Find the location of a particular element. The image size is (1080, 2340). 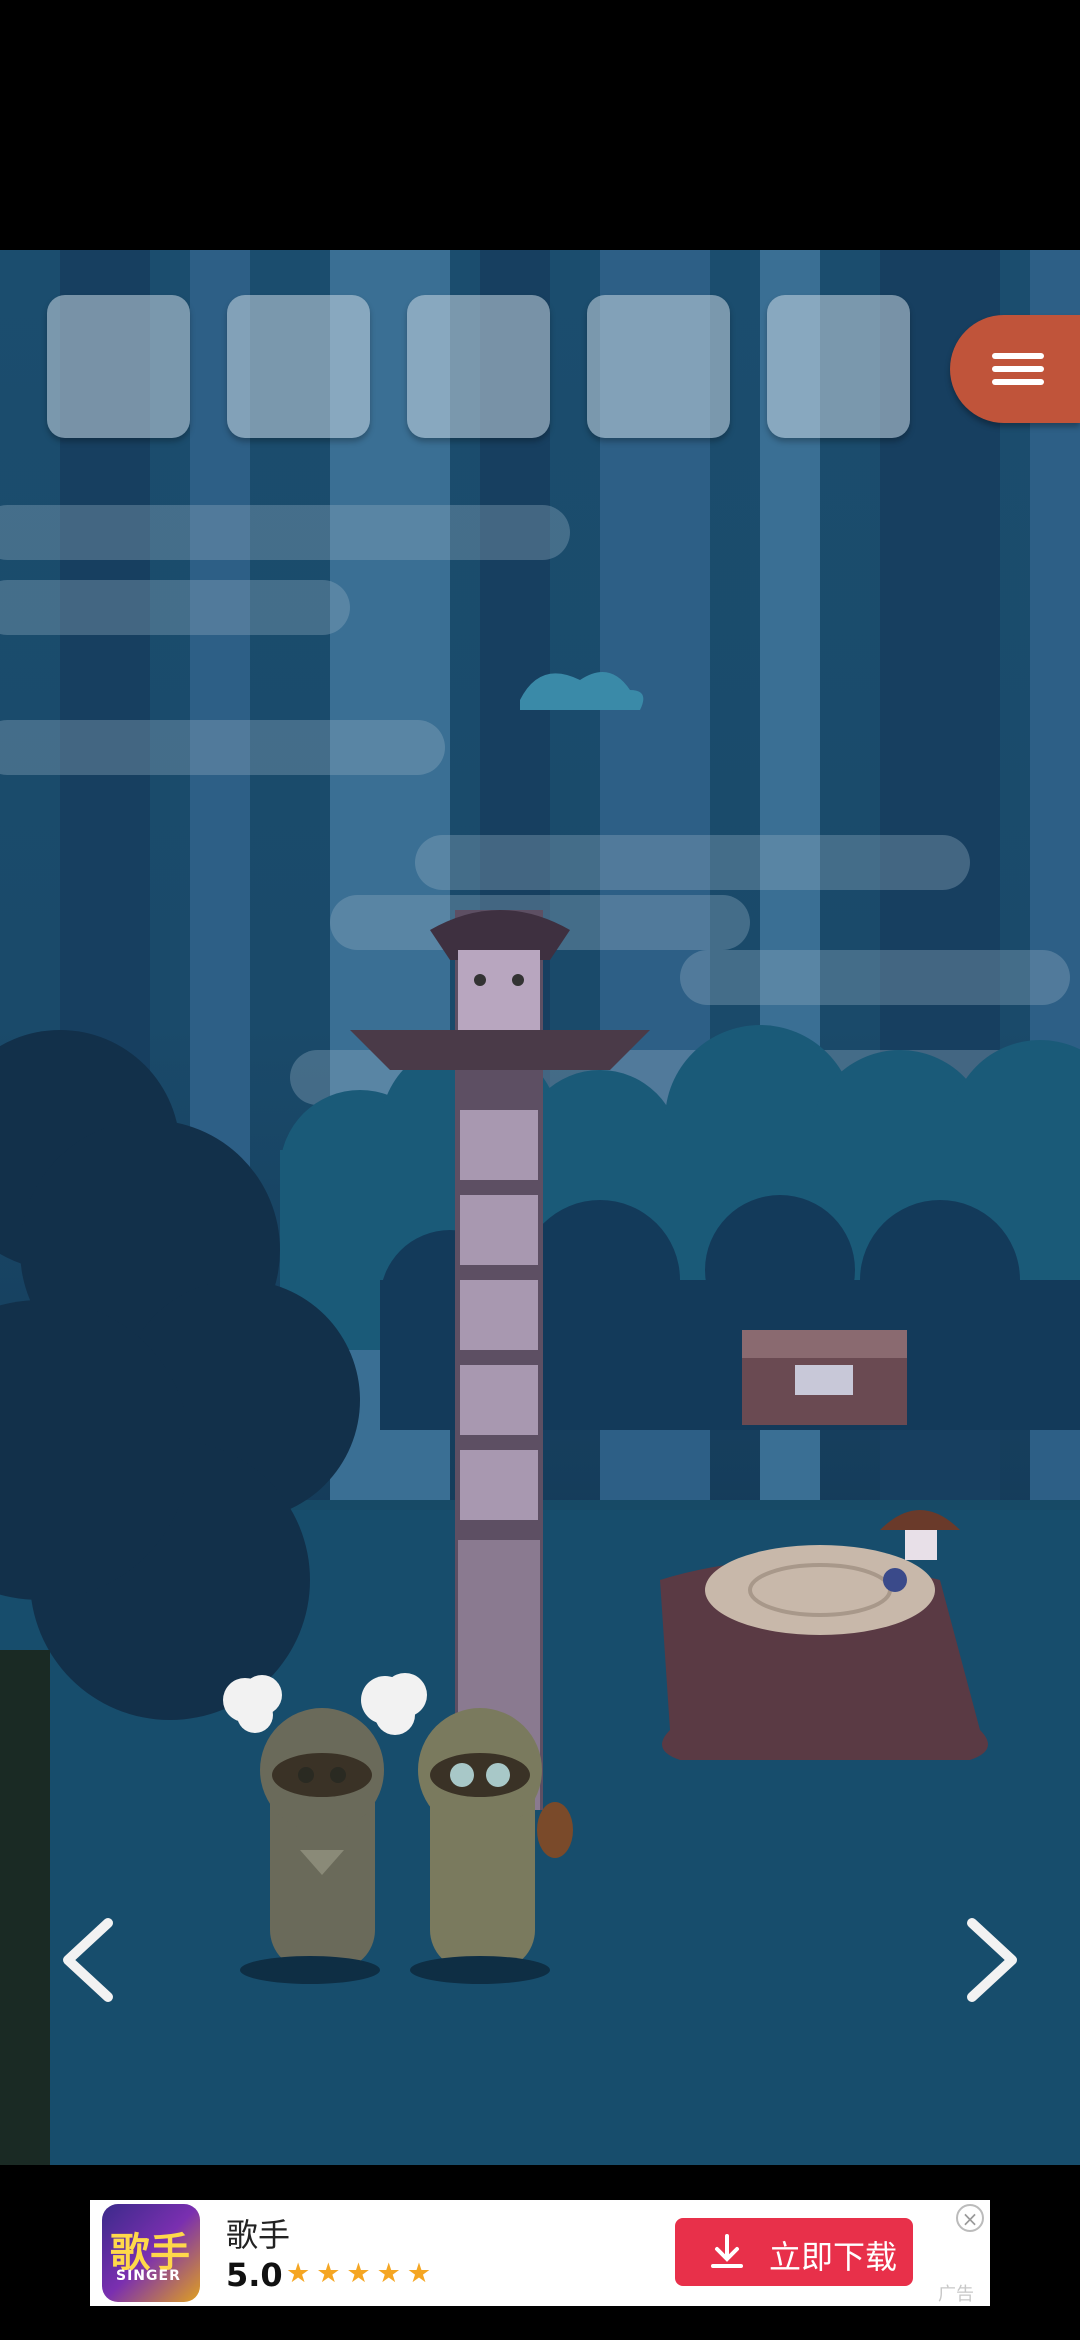

ad-app-name: 歌手 is located at coordinates (258, 2235).